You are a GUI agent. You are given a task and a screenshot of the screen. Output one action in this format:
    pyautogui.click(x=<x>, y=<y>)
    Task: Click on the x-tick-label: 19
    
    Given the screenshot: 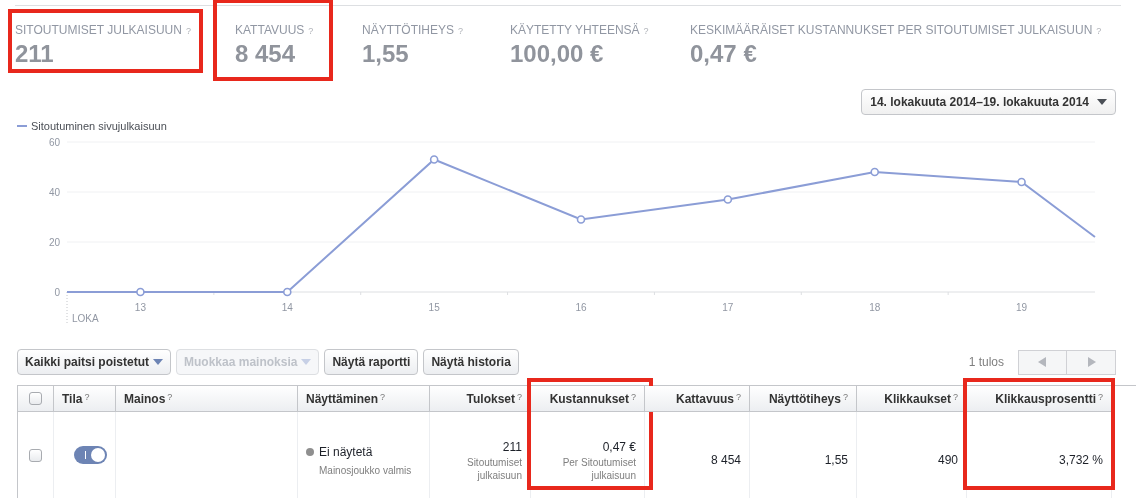 What is the action you would take?
    pyautogui.click(x=1022, y=307)
    